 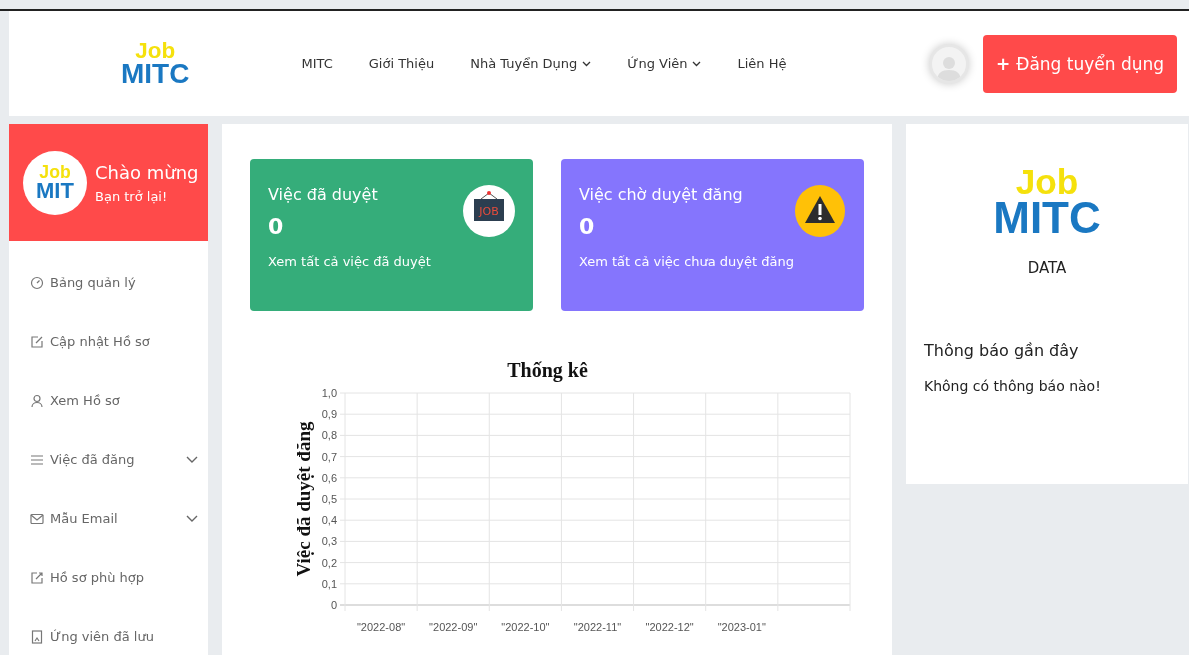 I want to click on warning-icon, so click(x=820, y=211).